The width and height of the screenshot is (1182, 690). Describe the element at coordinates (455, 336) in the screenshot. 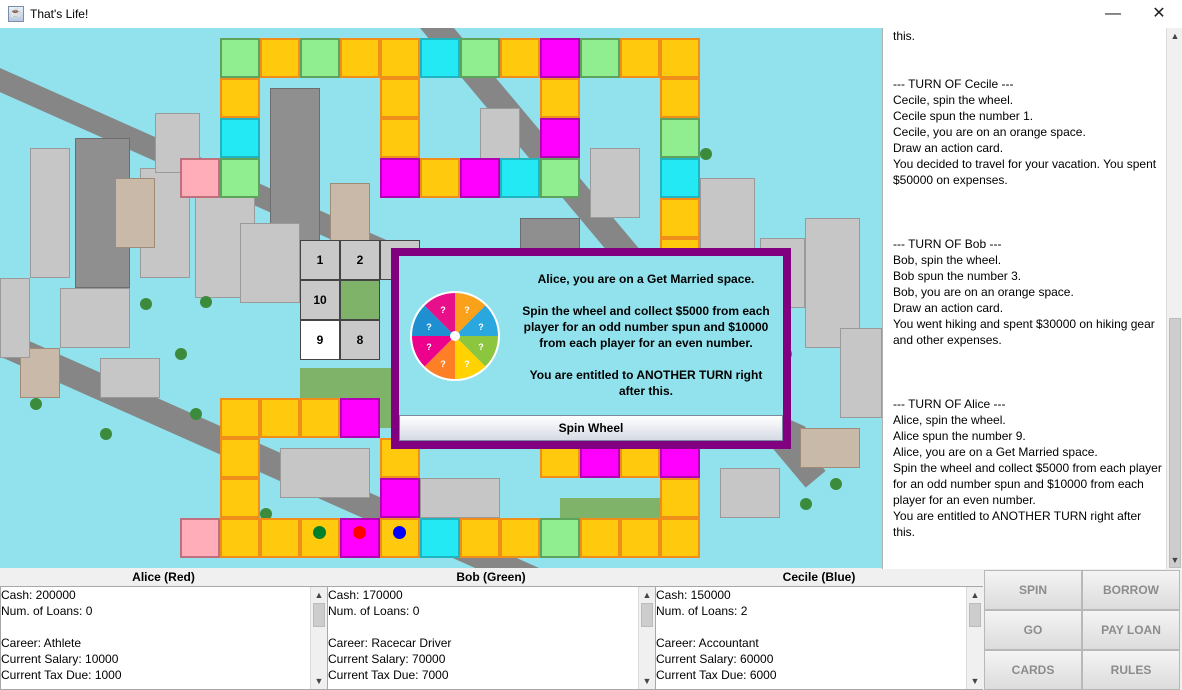

I see `spin-wheel-icon: ? ? ? ? ? ? ? ?` at that location.